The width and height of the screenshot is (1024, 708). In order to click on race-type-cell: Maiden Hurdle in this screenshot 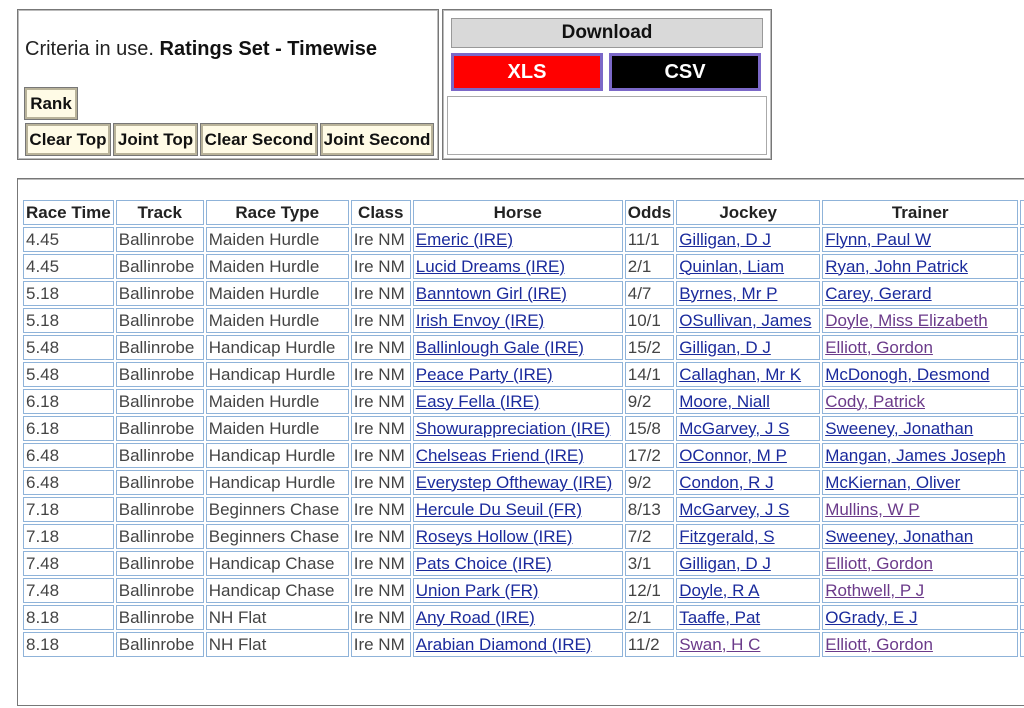, I will do `click(277, 293)`.